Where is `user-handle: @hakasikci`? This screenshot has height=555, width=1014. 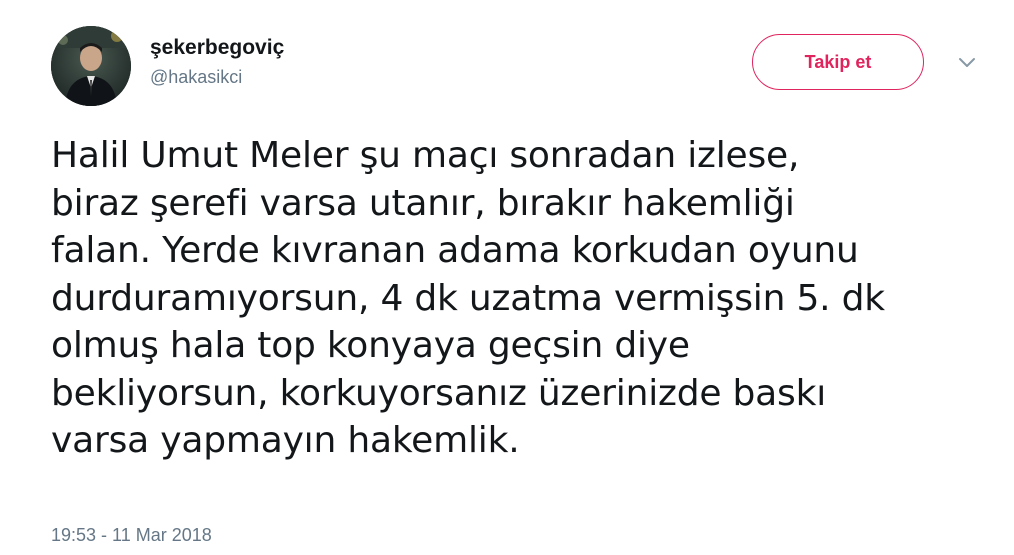
user-handle: @hakasikci is located at coordinates (217, 77).